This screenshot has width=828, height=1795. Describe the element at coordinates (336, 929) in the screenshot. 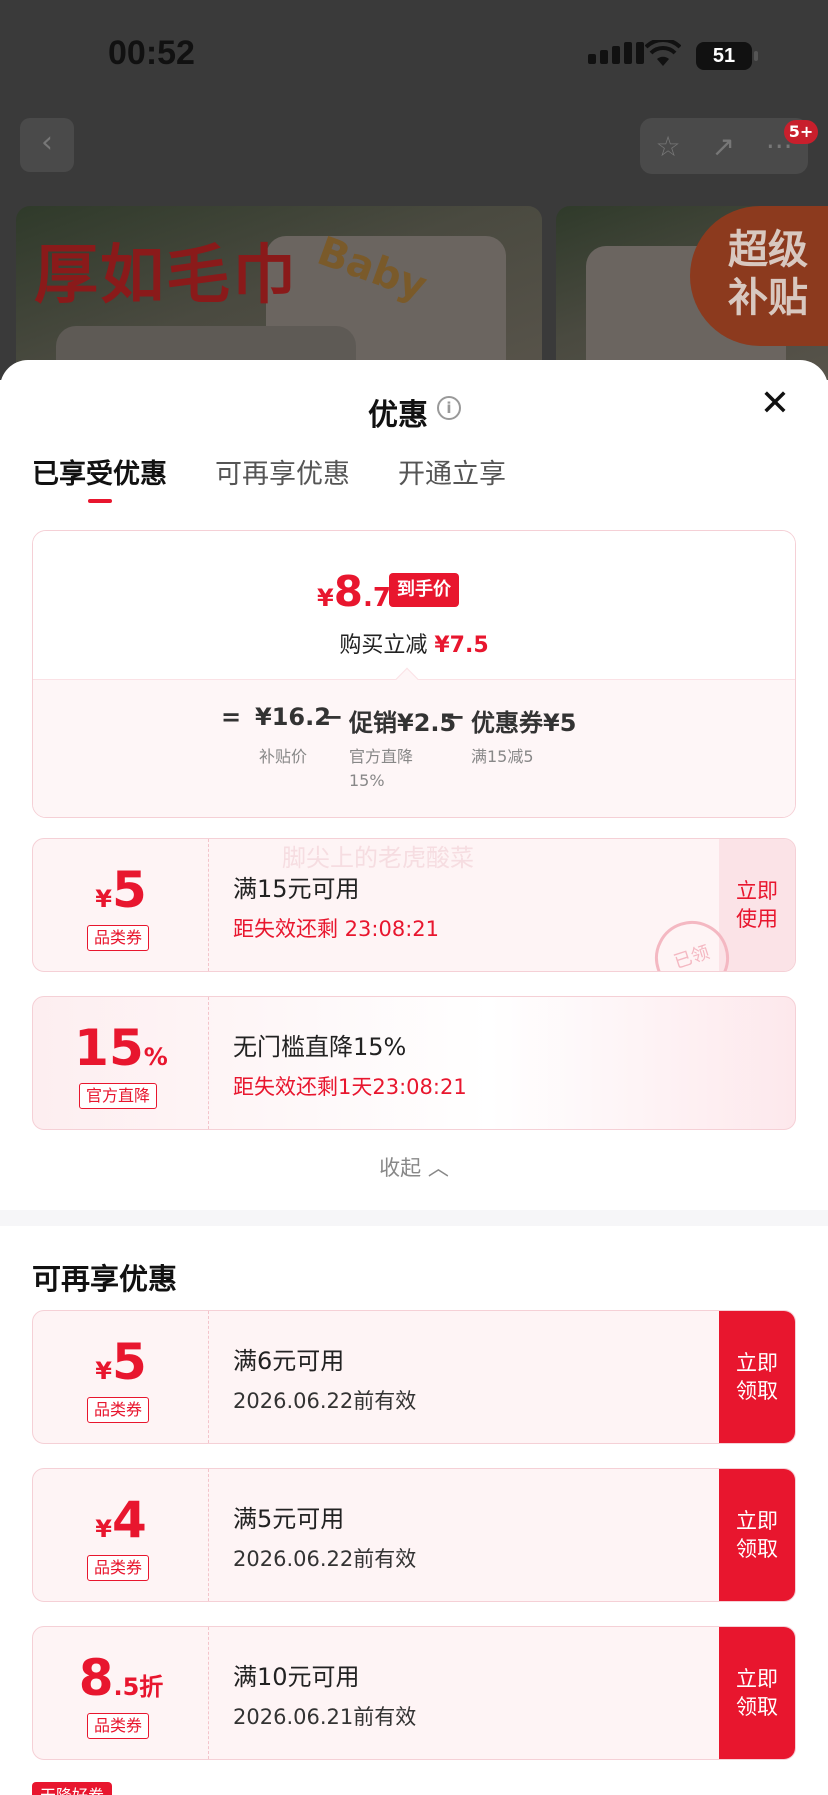

I see `coupon-countdown: 距失效还剩 23:08:21` at that location.